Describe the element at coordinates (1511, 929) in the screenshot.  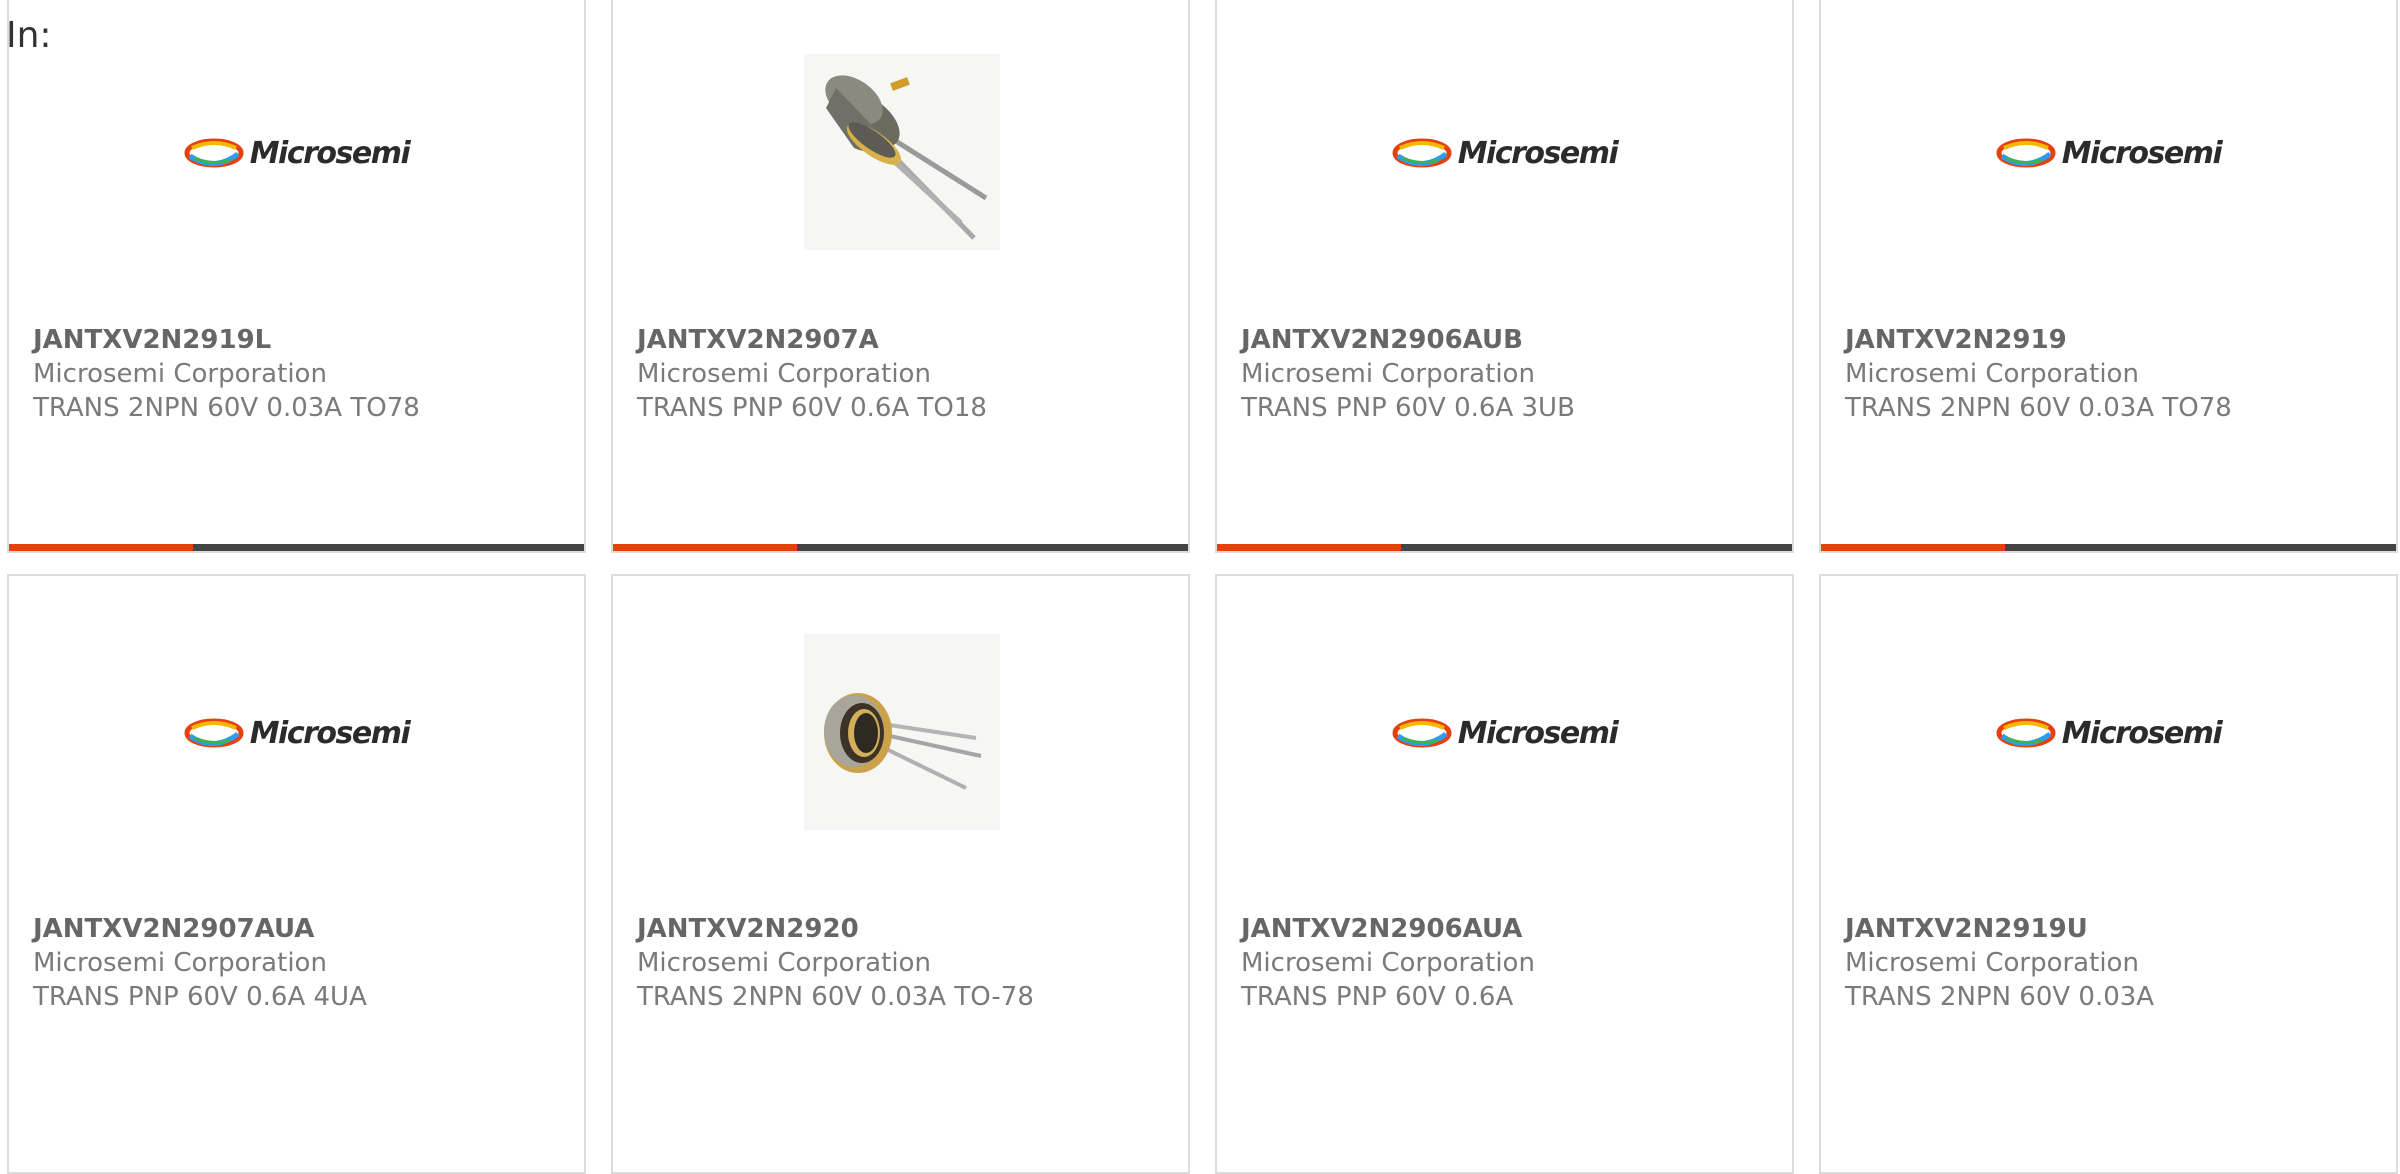
I see `part-number-link: JANTXV2N2906AUA` at that location.